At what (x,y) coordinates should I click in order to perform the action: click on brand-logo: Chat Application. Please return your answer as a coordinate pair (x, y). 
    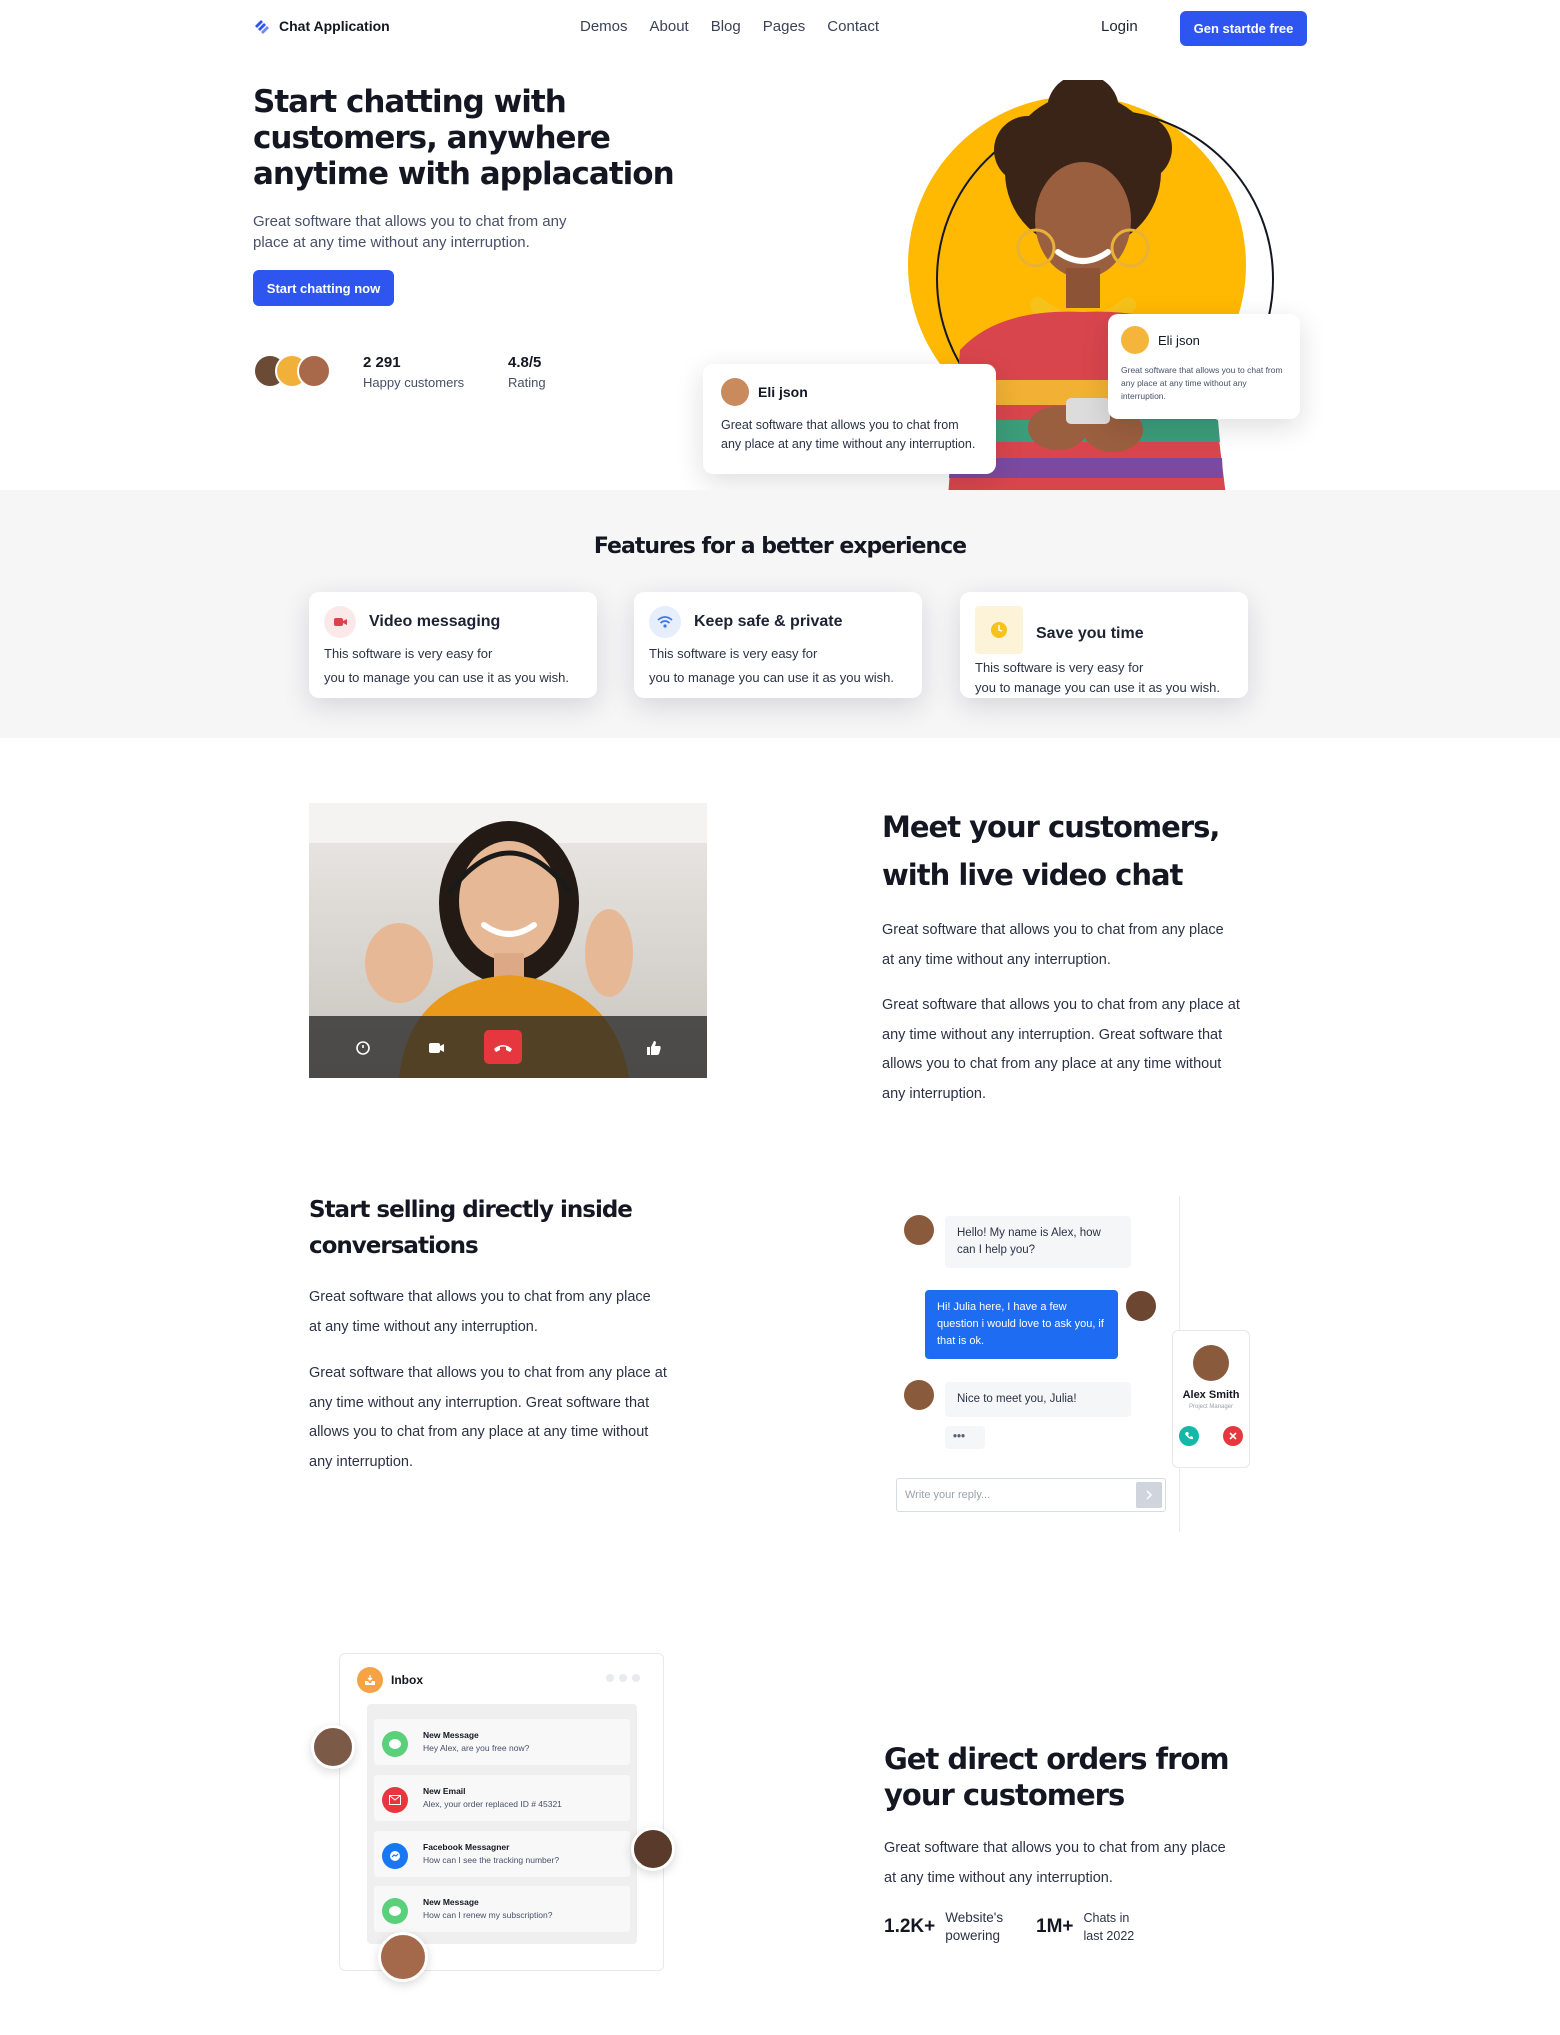
    Looking at the image, I should click on (321, 26).